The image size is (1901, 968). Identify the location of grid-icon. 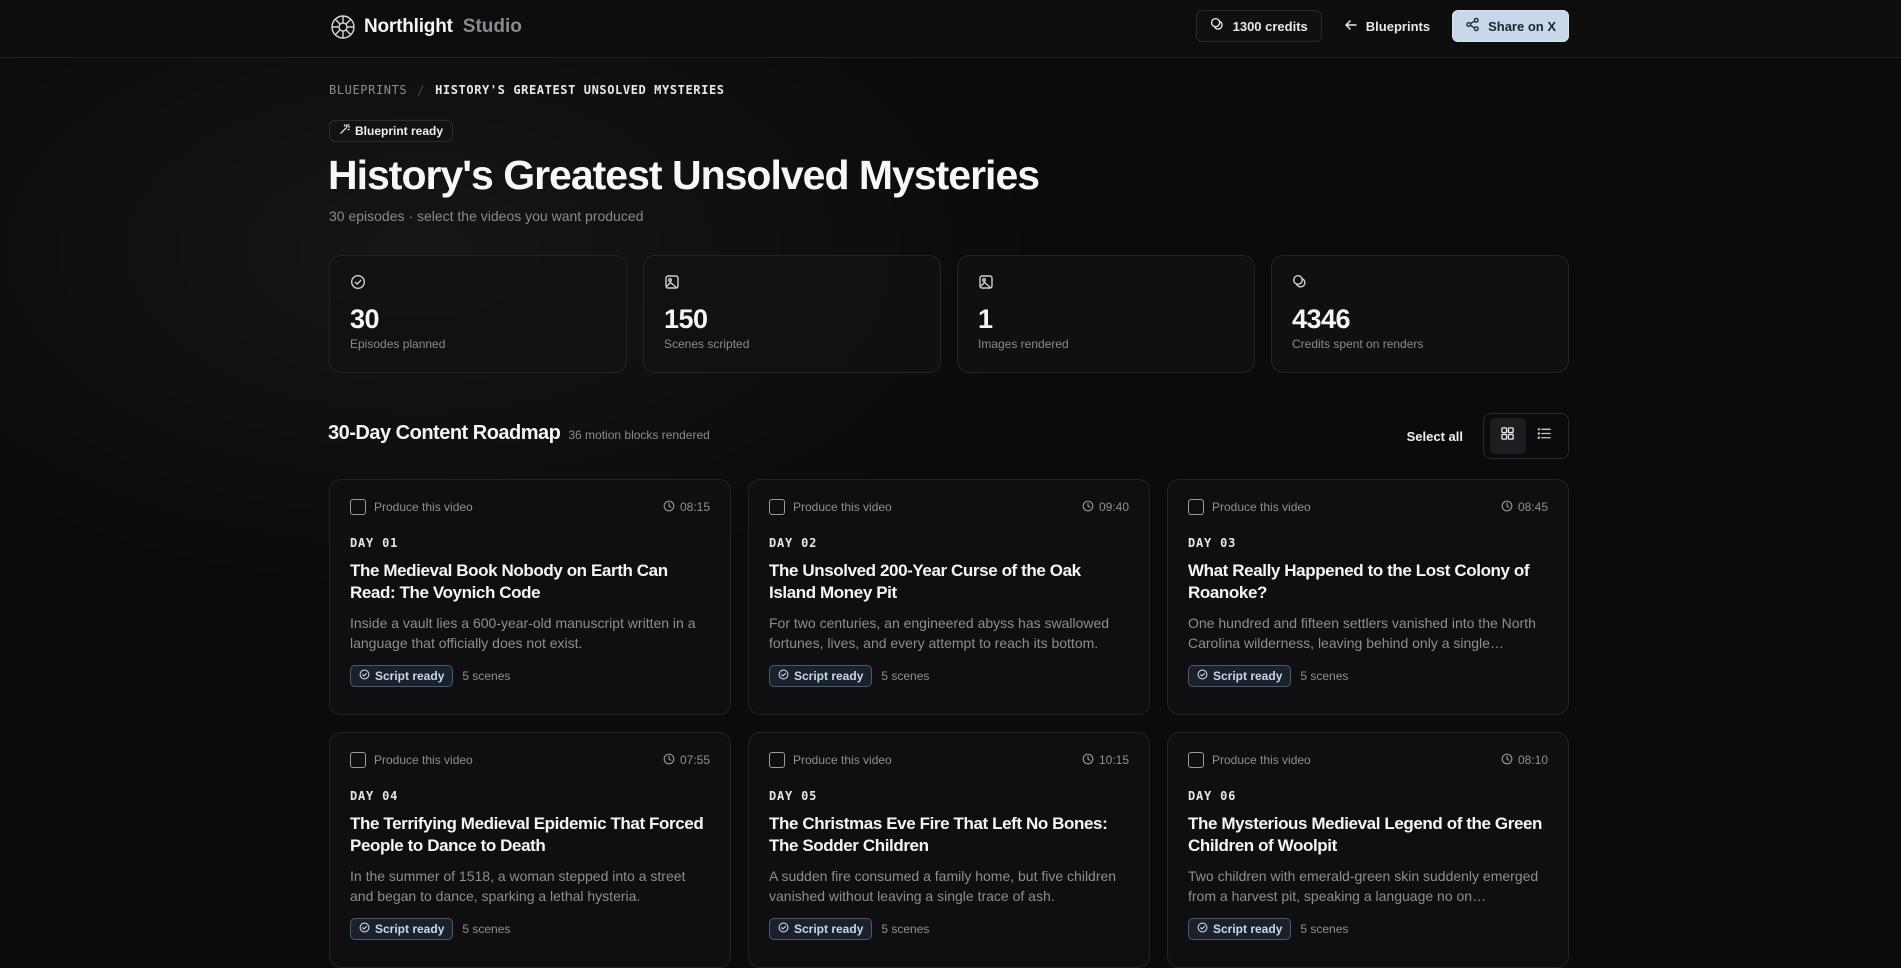
(1507, 436).